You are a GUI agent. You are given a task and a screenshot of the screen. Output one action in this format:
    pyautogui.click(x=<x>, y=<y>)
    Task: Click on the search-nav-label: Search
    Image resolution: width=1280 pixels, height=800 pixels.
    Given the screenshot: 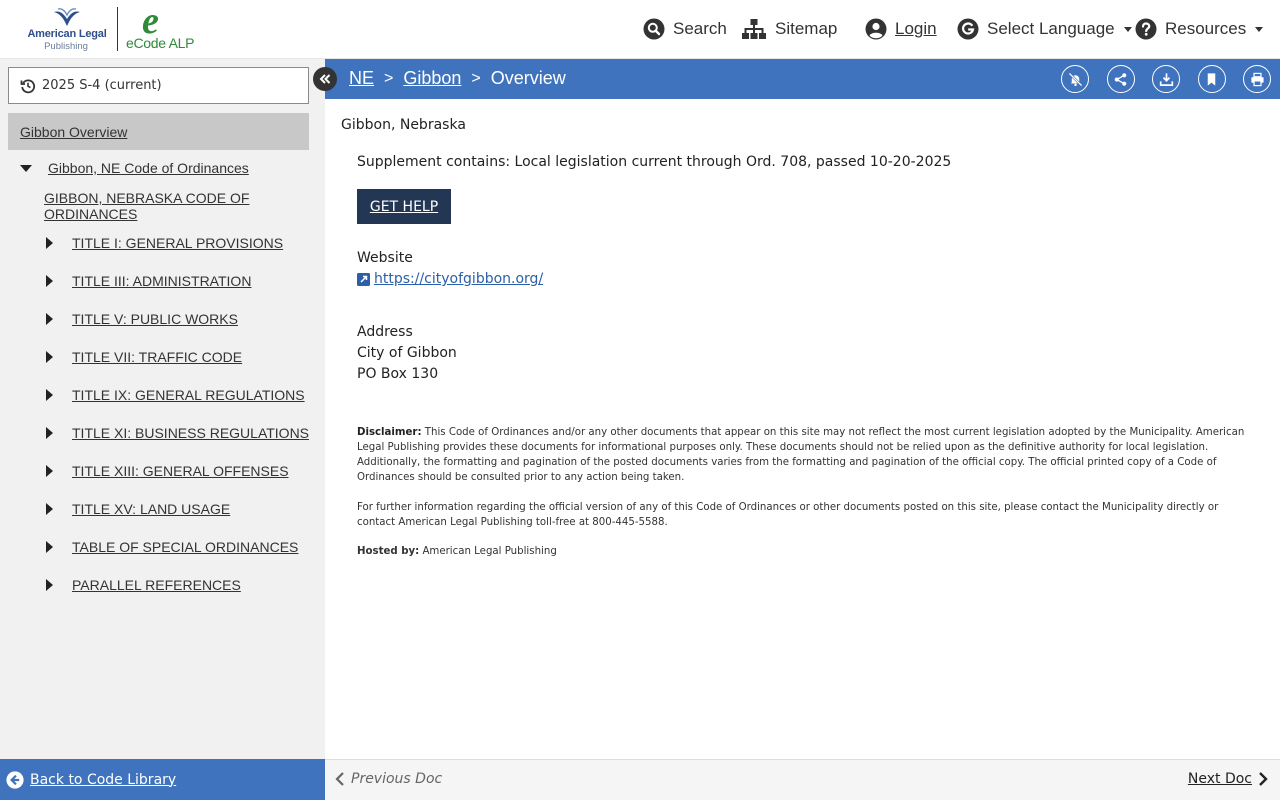 What is the action you would take?
    pyautogui.click(x=700, y=28)
    